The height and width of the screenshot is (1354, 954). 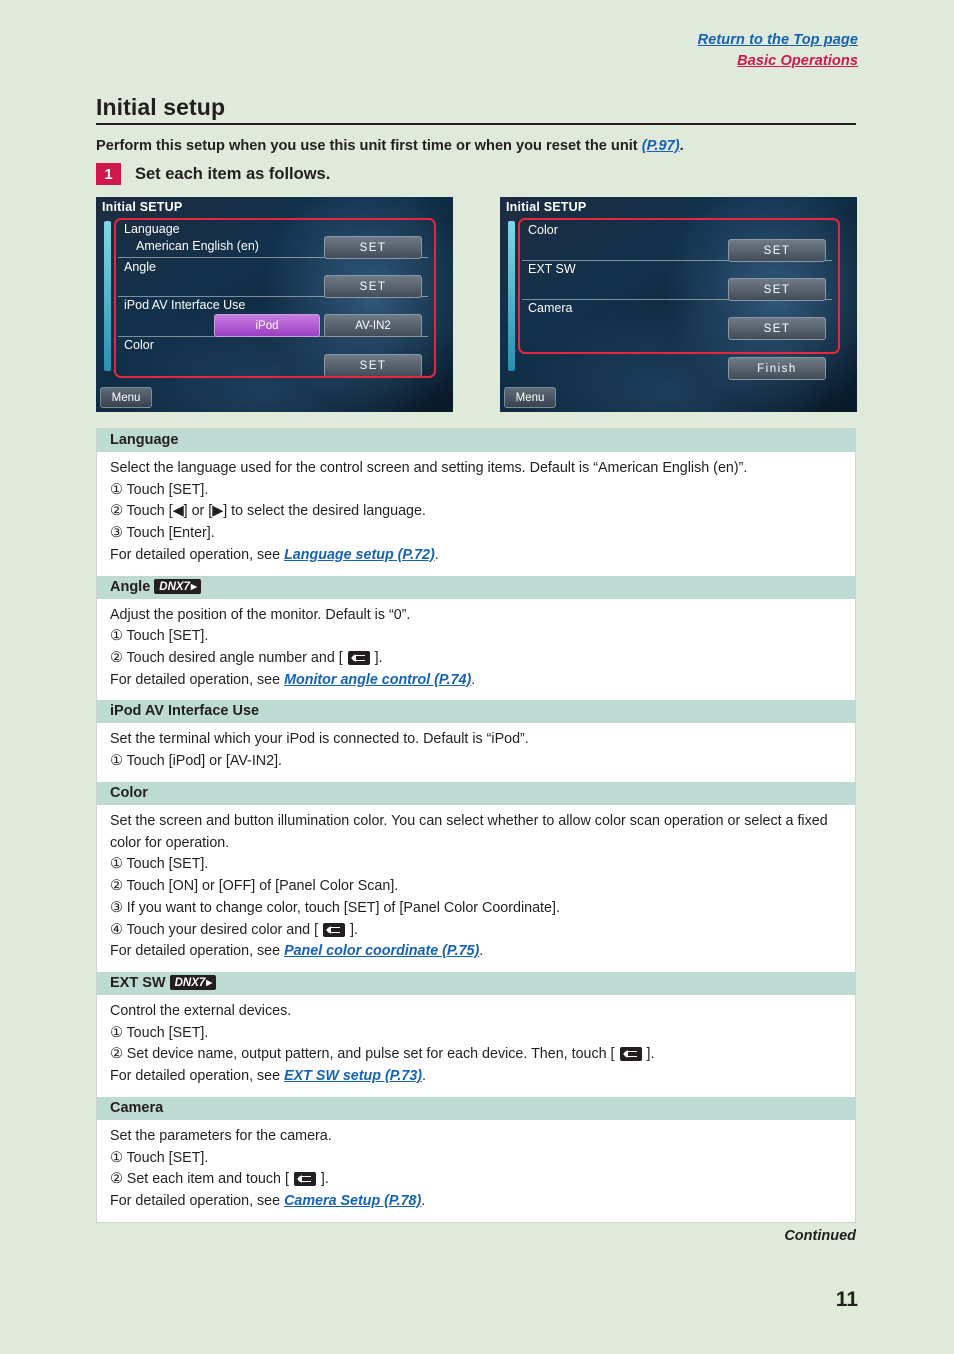 What do you see at coordinates (373, 365) in the screenshot?
I see `color-set-button: SET` at bounding box center [373, 365].